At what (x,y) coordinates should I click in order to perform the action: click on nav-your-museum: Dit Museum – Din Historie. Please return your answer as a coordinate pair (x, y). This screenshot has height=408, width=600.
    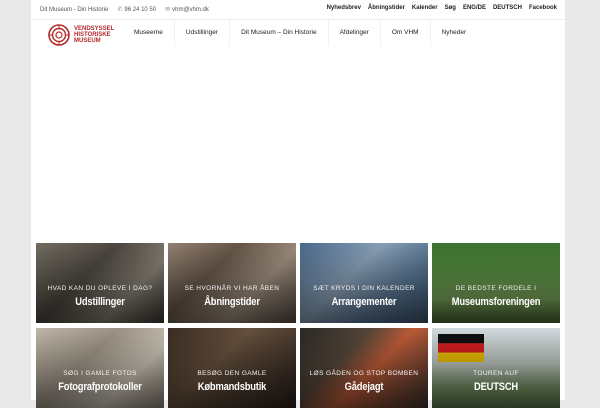
    Looking at the image, I should click on (278, 33).